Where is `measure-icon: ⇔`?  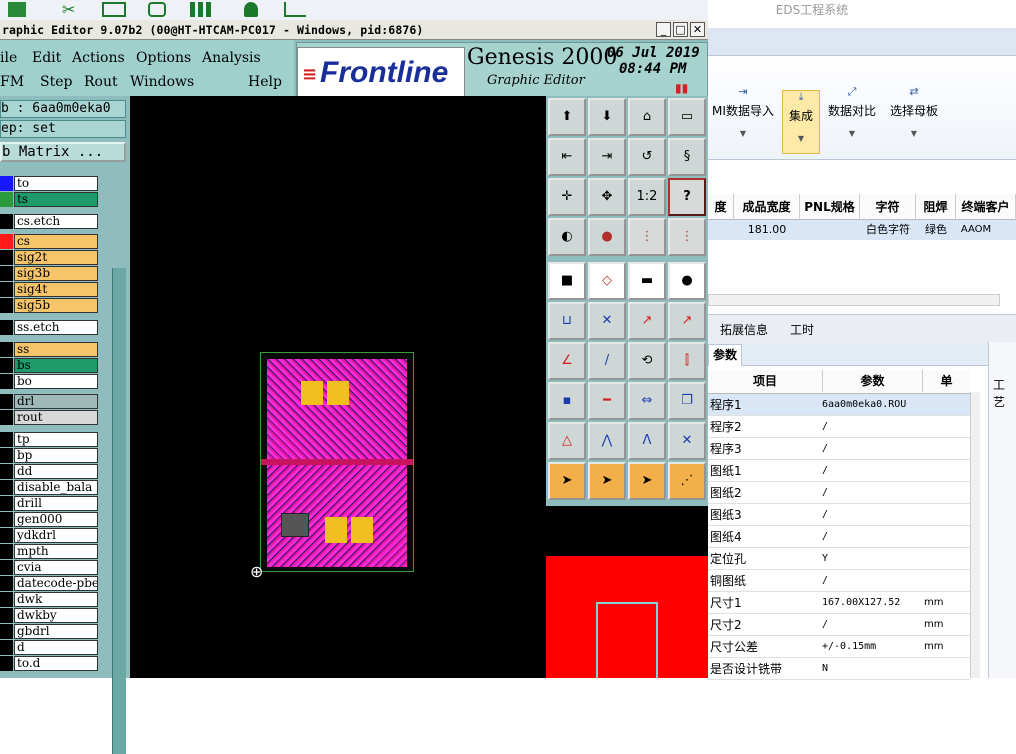
measure-icon: ⇔ is located at coordinates (647, 401).